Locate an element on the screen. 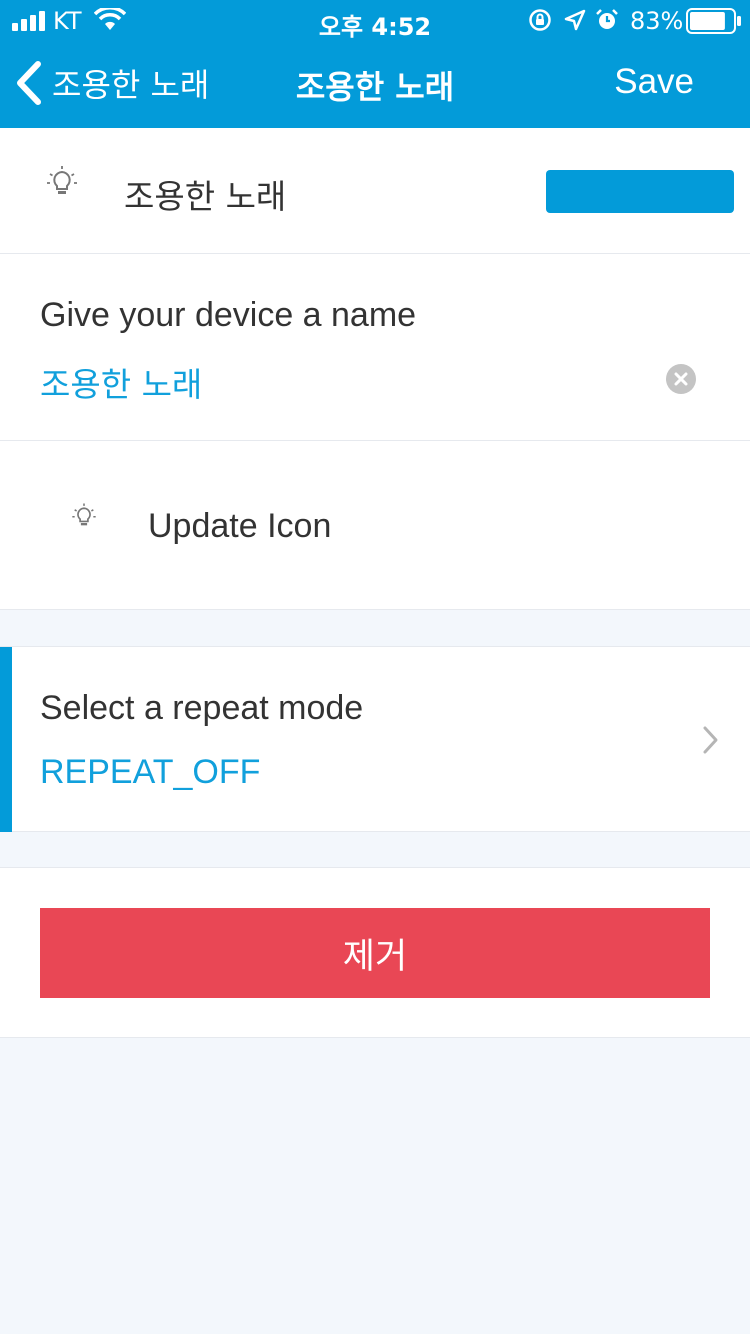  device-name-label: Give your device a name is located at coordinates (228, 315).